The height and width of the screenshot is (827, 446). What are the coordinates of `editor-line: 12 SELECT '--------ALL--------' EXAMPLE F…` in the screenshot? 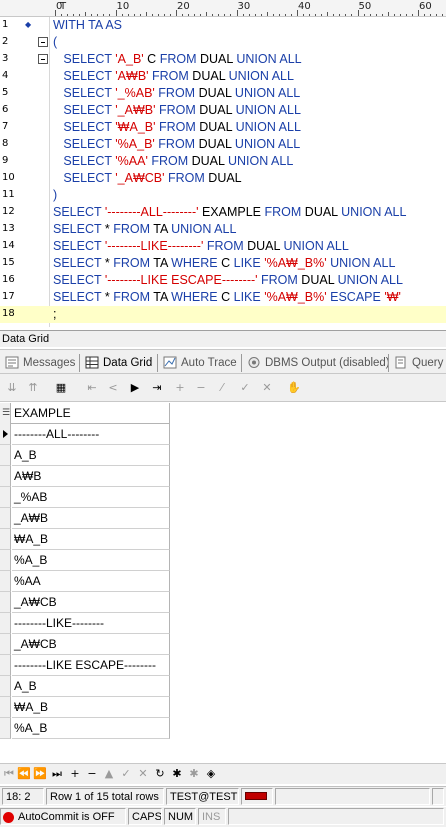 It's located at (223, 212).